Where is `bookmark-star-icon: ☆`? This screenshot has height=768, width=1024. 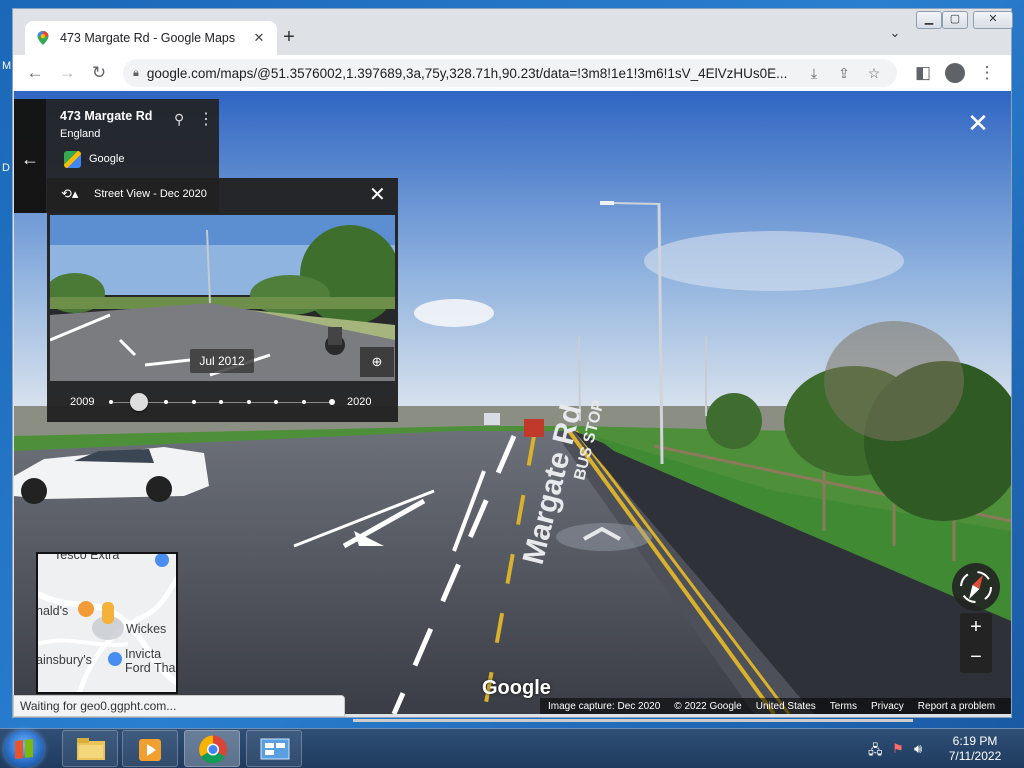 bookmark-star-icon: ☆ is located at coordinates (874, 73).